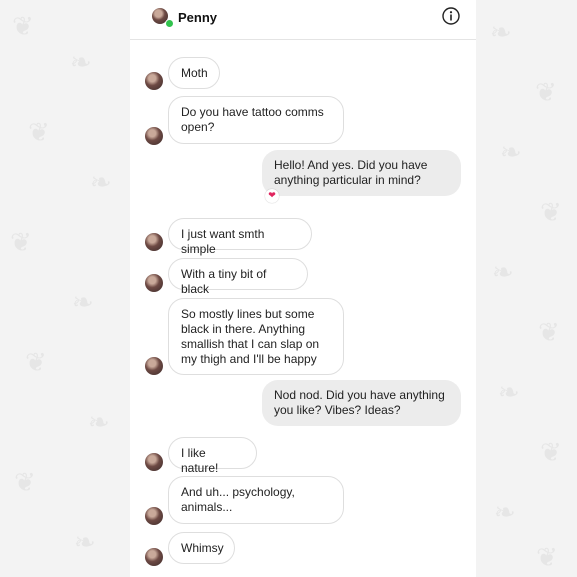  Describe the element at coordinates (197, 17) in the screenshot. I see `contact-name: Penny` at that location.